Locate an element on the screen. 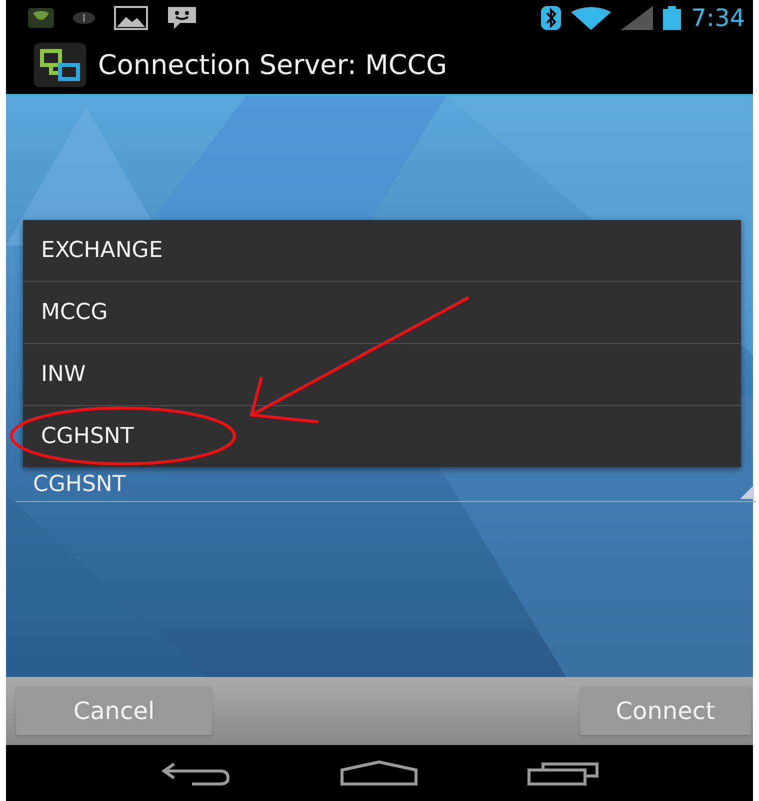  home-icon is located at coordinates (379, 773).